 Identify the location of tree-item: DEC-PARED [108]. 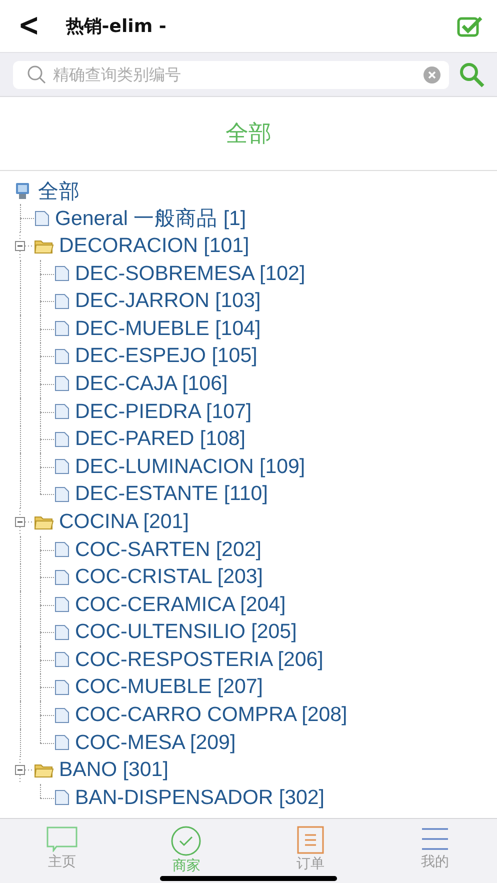
(160, 439).